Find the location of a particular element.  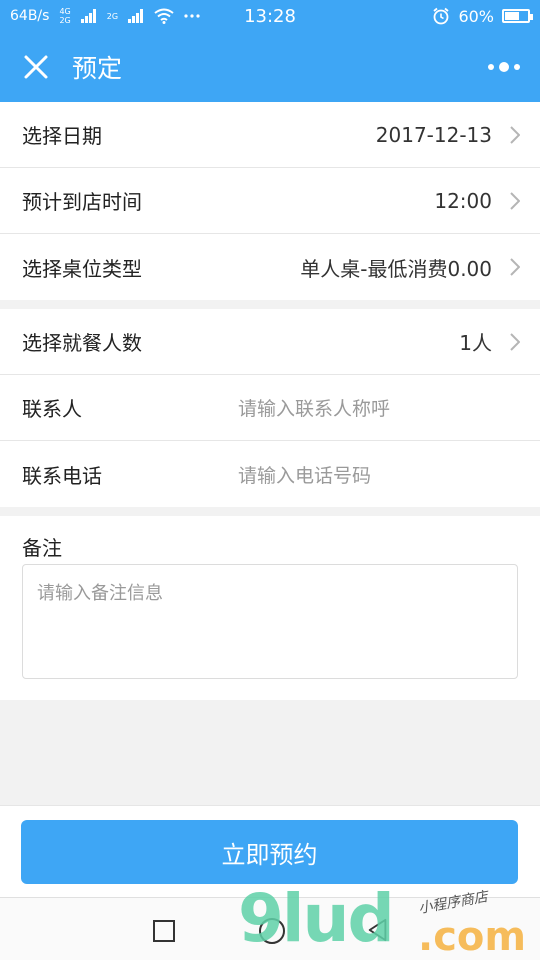

close-button is located at coordinates (36, 67).